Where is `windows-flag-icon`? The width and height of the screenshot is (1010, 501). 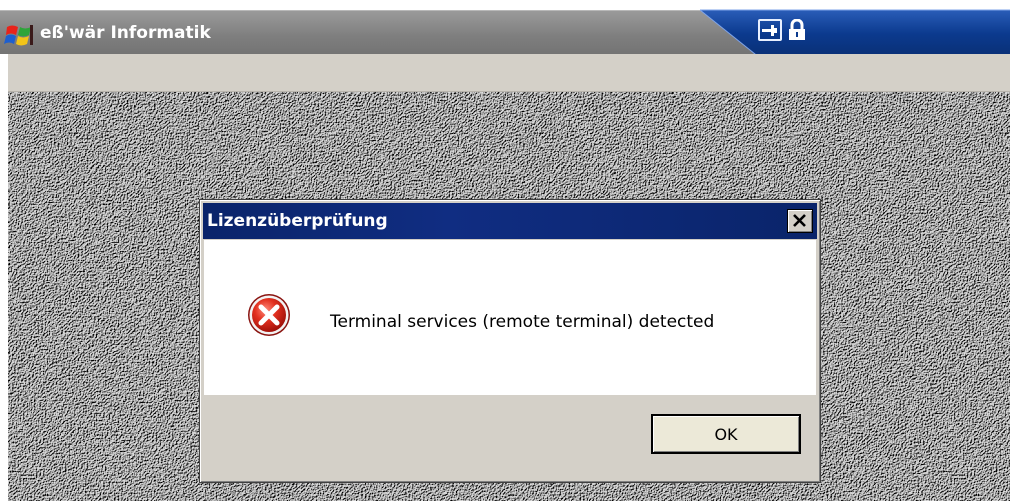
windows-flag-icon is located at coordinates (18, 35).